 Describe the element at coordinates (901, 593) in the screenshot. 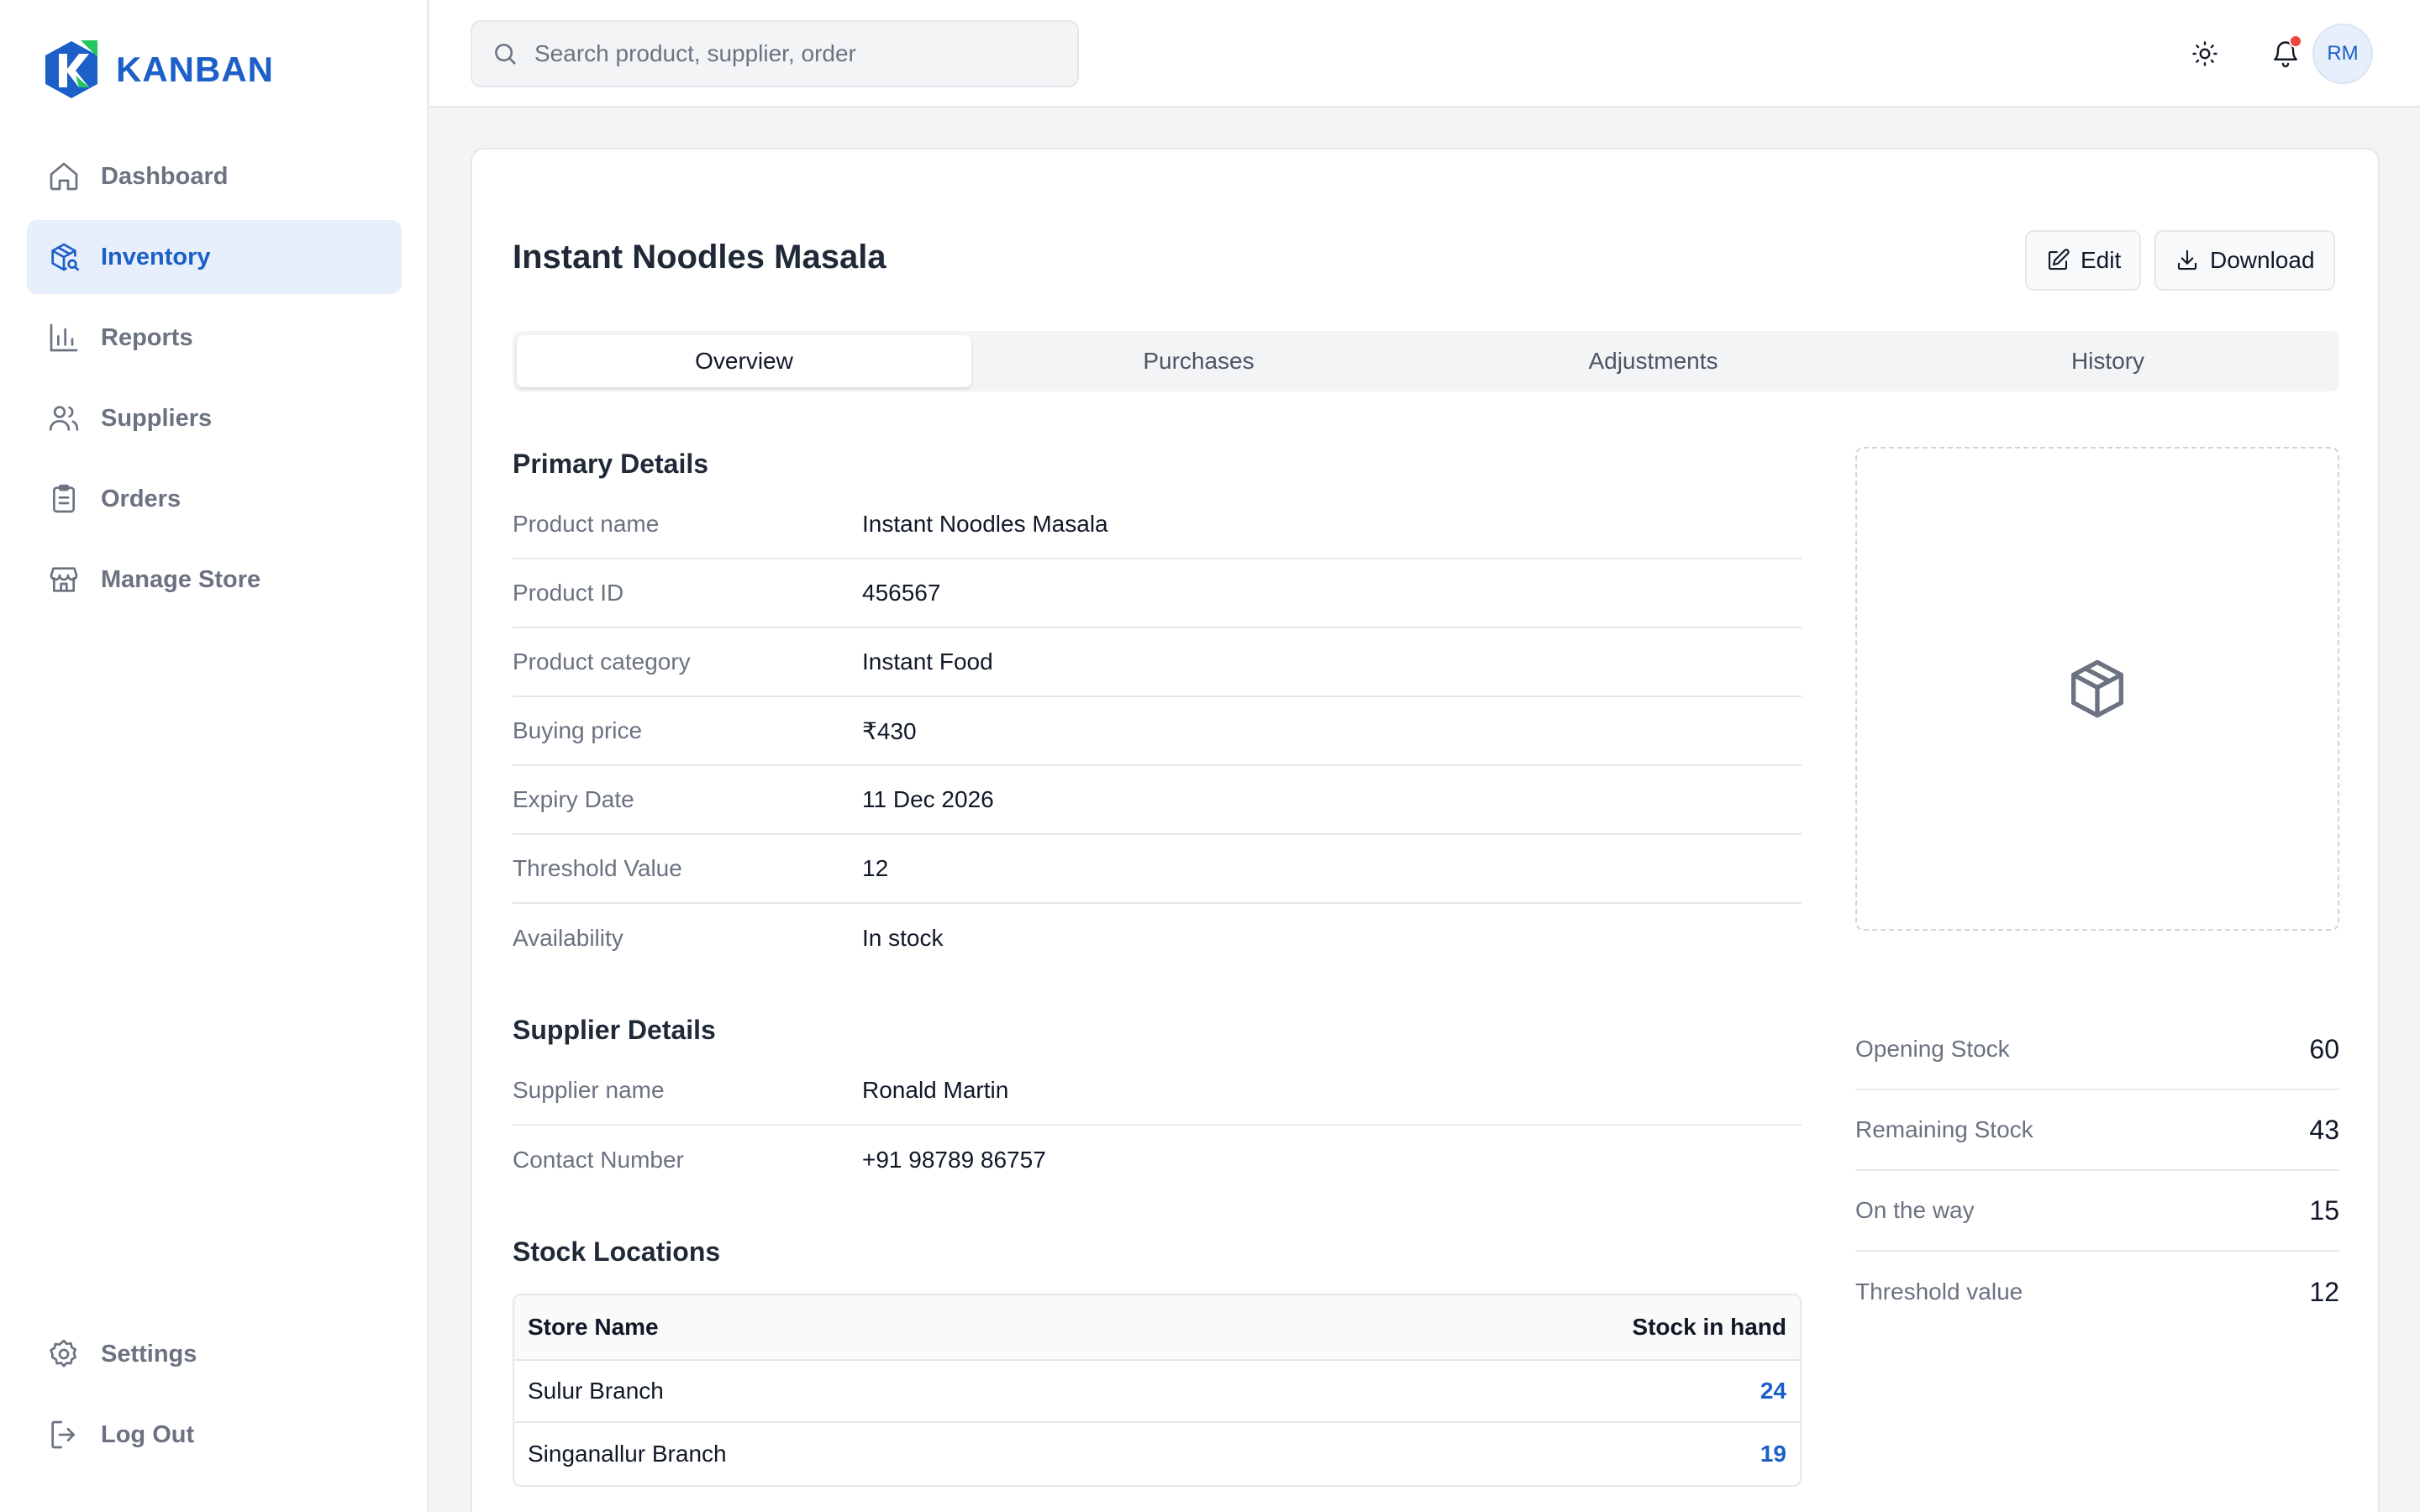

I see `detail-value: 456567` at that location.